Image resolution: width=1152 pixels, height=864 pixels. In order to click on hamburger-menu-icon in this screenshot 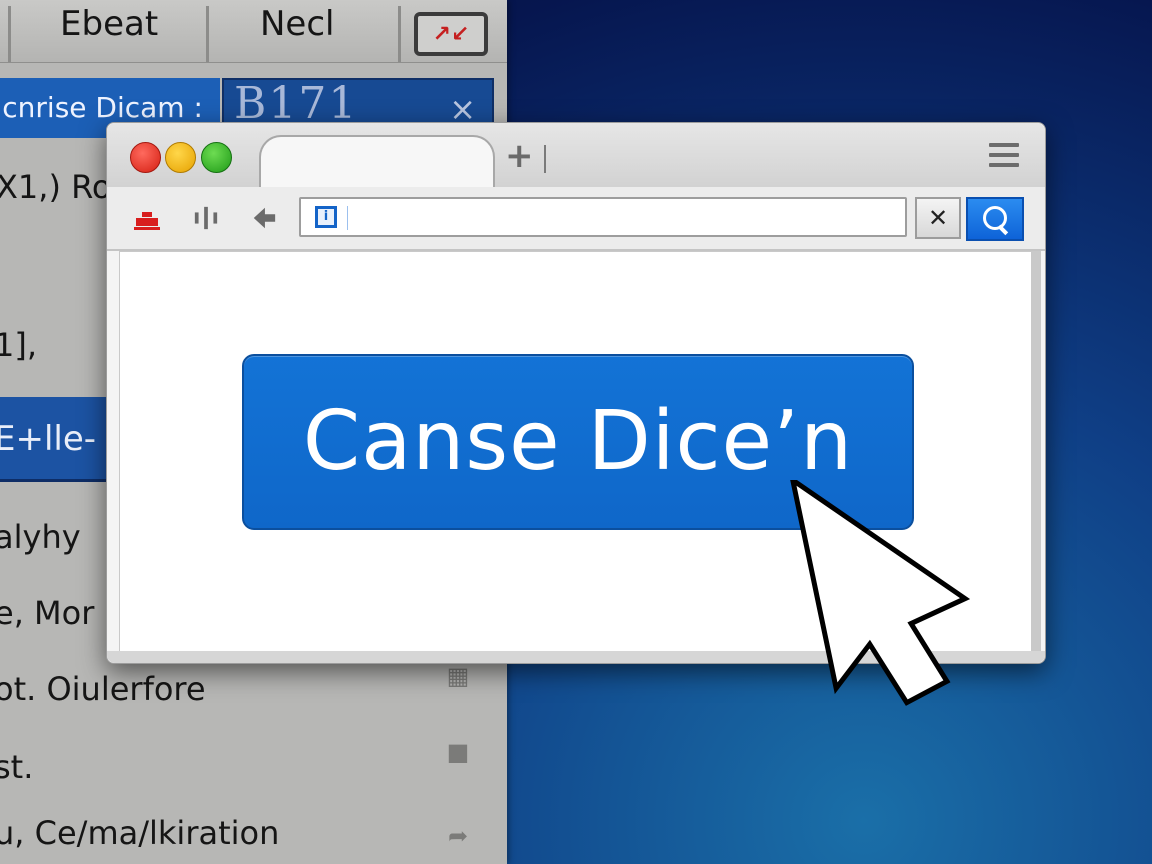, I will do `click(1004, 156)`.